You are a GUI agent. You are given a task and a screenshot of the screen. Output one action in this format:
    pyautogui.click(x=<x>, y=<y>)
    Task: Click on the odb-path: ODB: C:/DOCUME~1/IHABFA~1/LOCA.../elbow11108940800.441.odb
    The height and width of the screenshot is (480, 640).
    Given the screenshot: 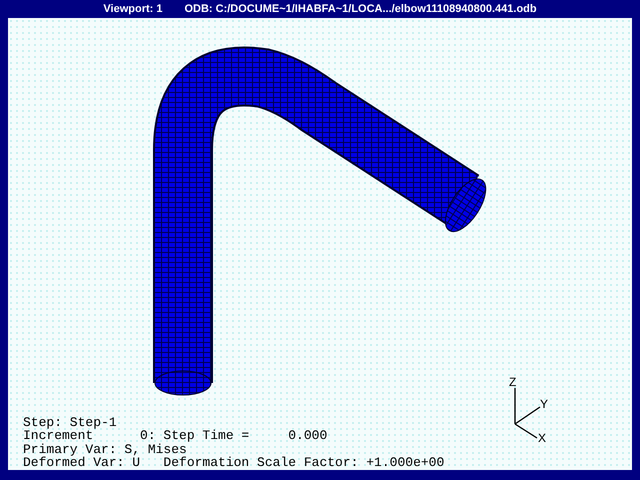 What is the action you would take?
    pyautogui.click(x=360, y=9)
    